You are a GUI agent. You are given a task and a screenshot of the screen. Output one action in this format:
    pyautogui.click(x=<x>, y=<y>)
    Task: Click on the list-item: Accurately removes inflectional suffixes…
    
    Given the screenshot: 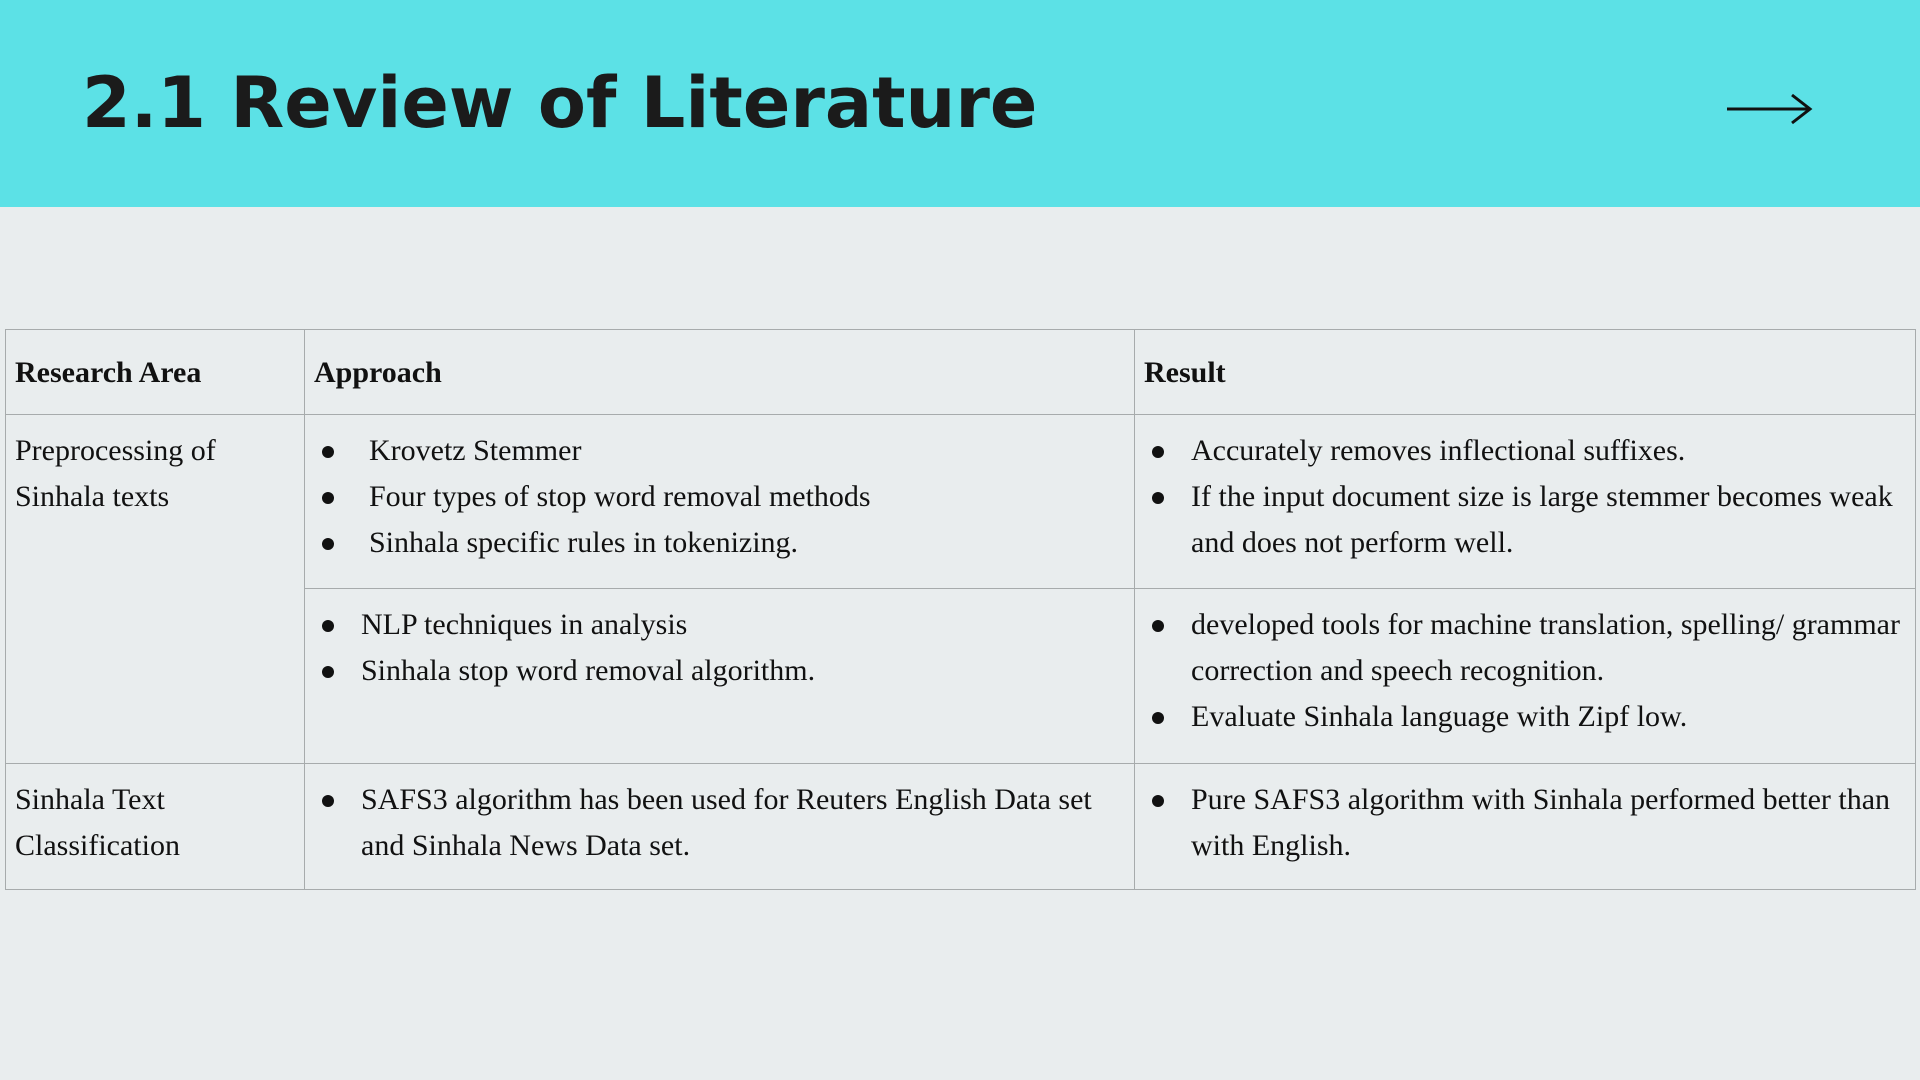 What is the action you would take?
    pyautogui.click(x=1525, y=451)
    